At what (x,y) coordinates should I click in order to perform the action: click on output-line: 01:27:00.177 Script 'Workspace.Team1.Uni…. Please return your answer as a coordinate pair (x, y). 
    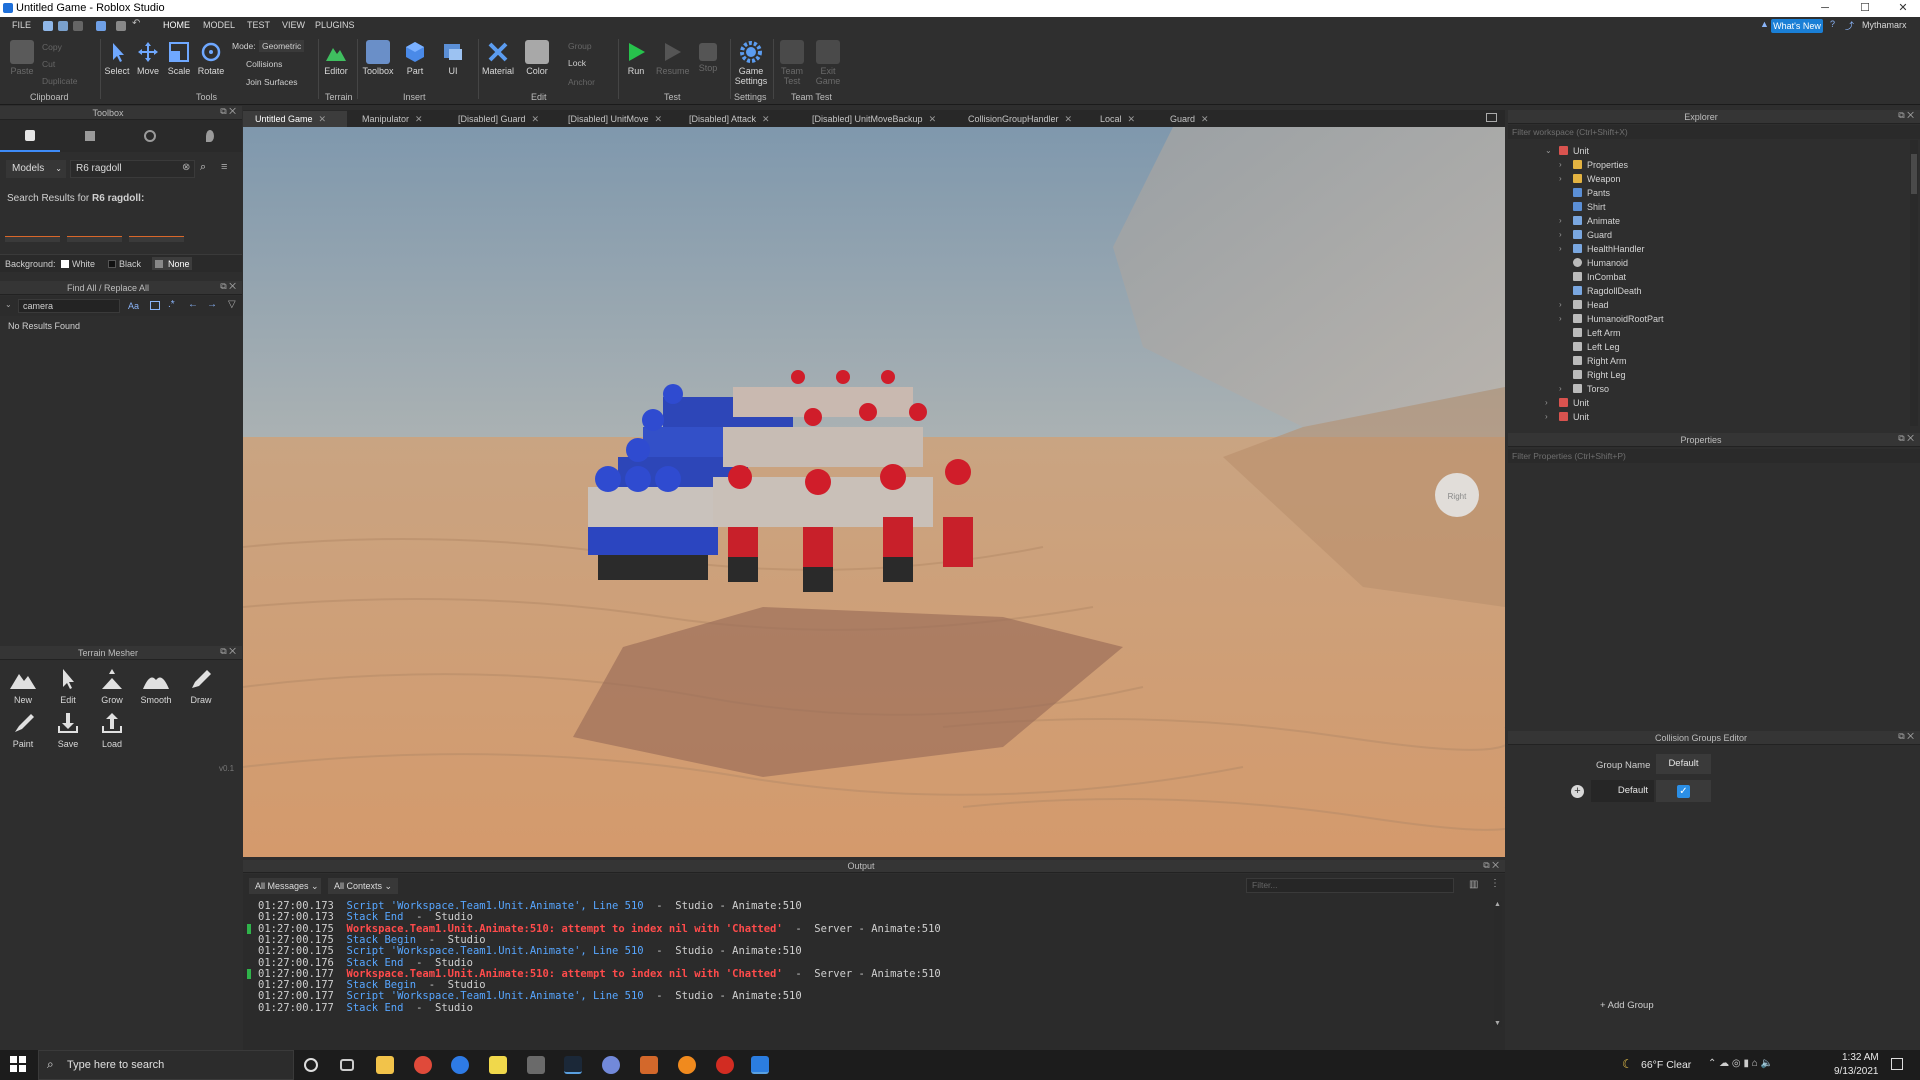
    Looking at the image, I should click on (530, 996).